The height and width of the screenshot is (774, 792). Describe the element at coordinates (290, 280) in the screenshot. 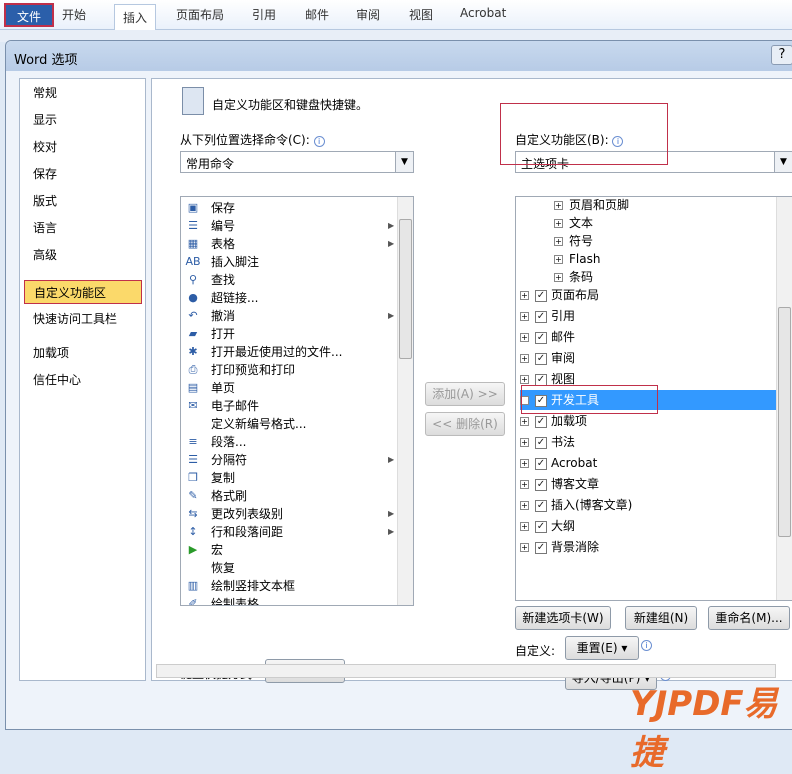

I see `command-item: ⚲ 查找` at that location.